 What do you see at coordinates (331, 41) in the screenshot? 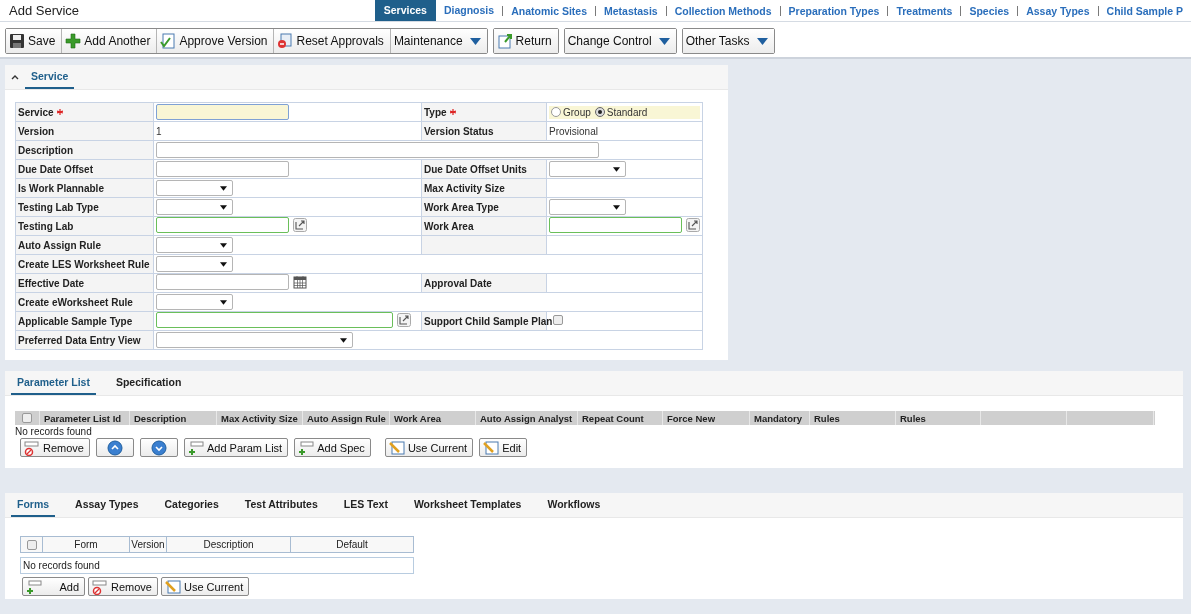
I see `button: Reset Approvals` at bounding box center [331, 41].